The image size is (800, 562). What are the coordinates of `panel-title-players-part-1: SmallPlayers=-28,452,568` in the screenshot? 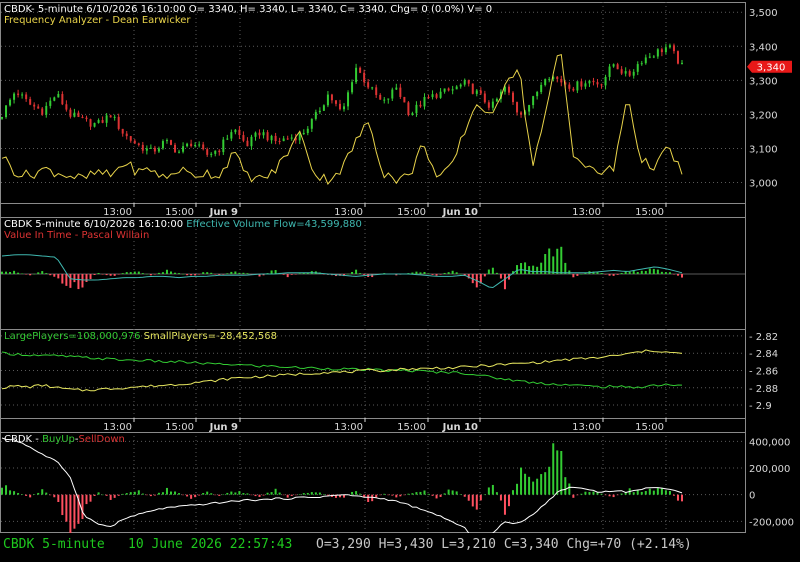 It's located at (208, 336).